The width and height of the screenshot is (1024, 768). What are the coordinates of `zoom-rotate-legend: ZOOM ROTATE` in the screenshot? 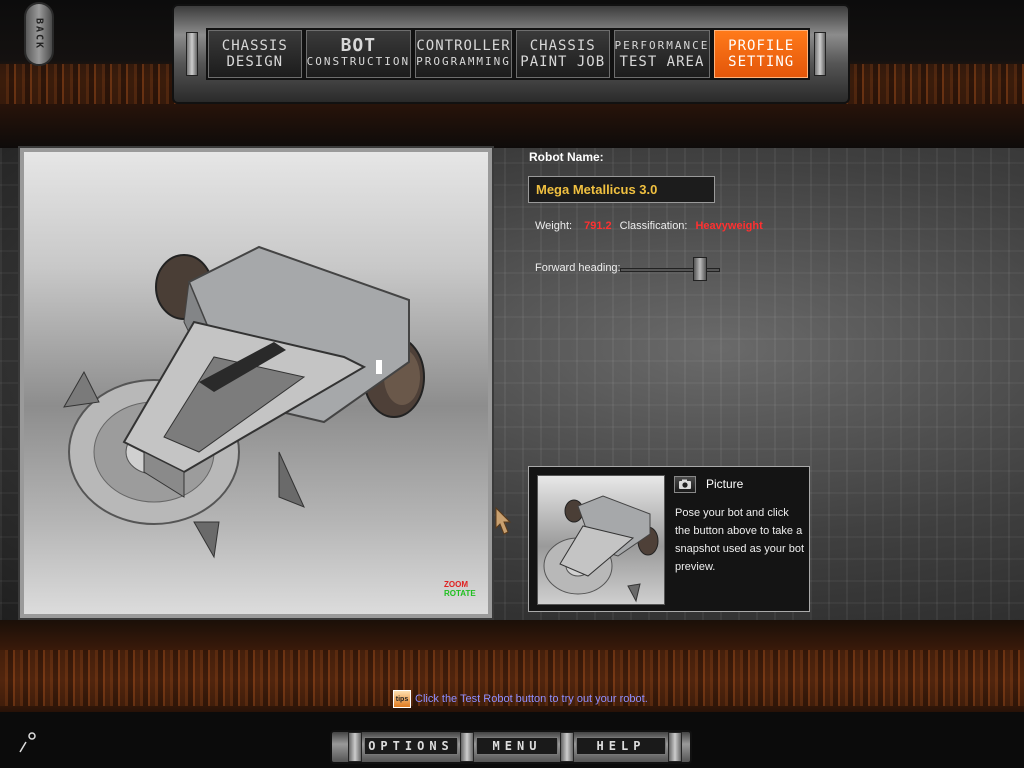 It's located at (460, 589).